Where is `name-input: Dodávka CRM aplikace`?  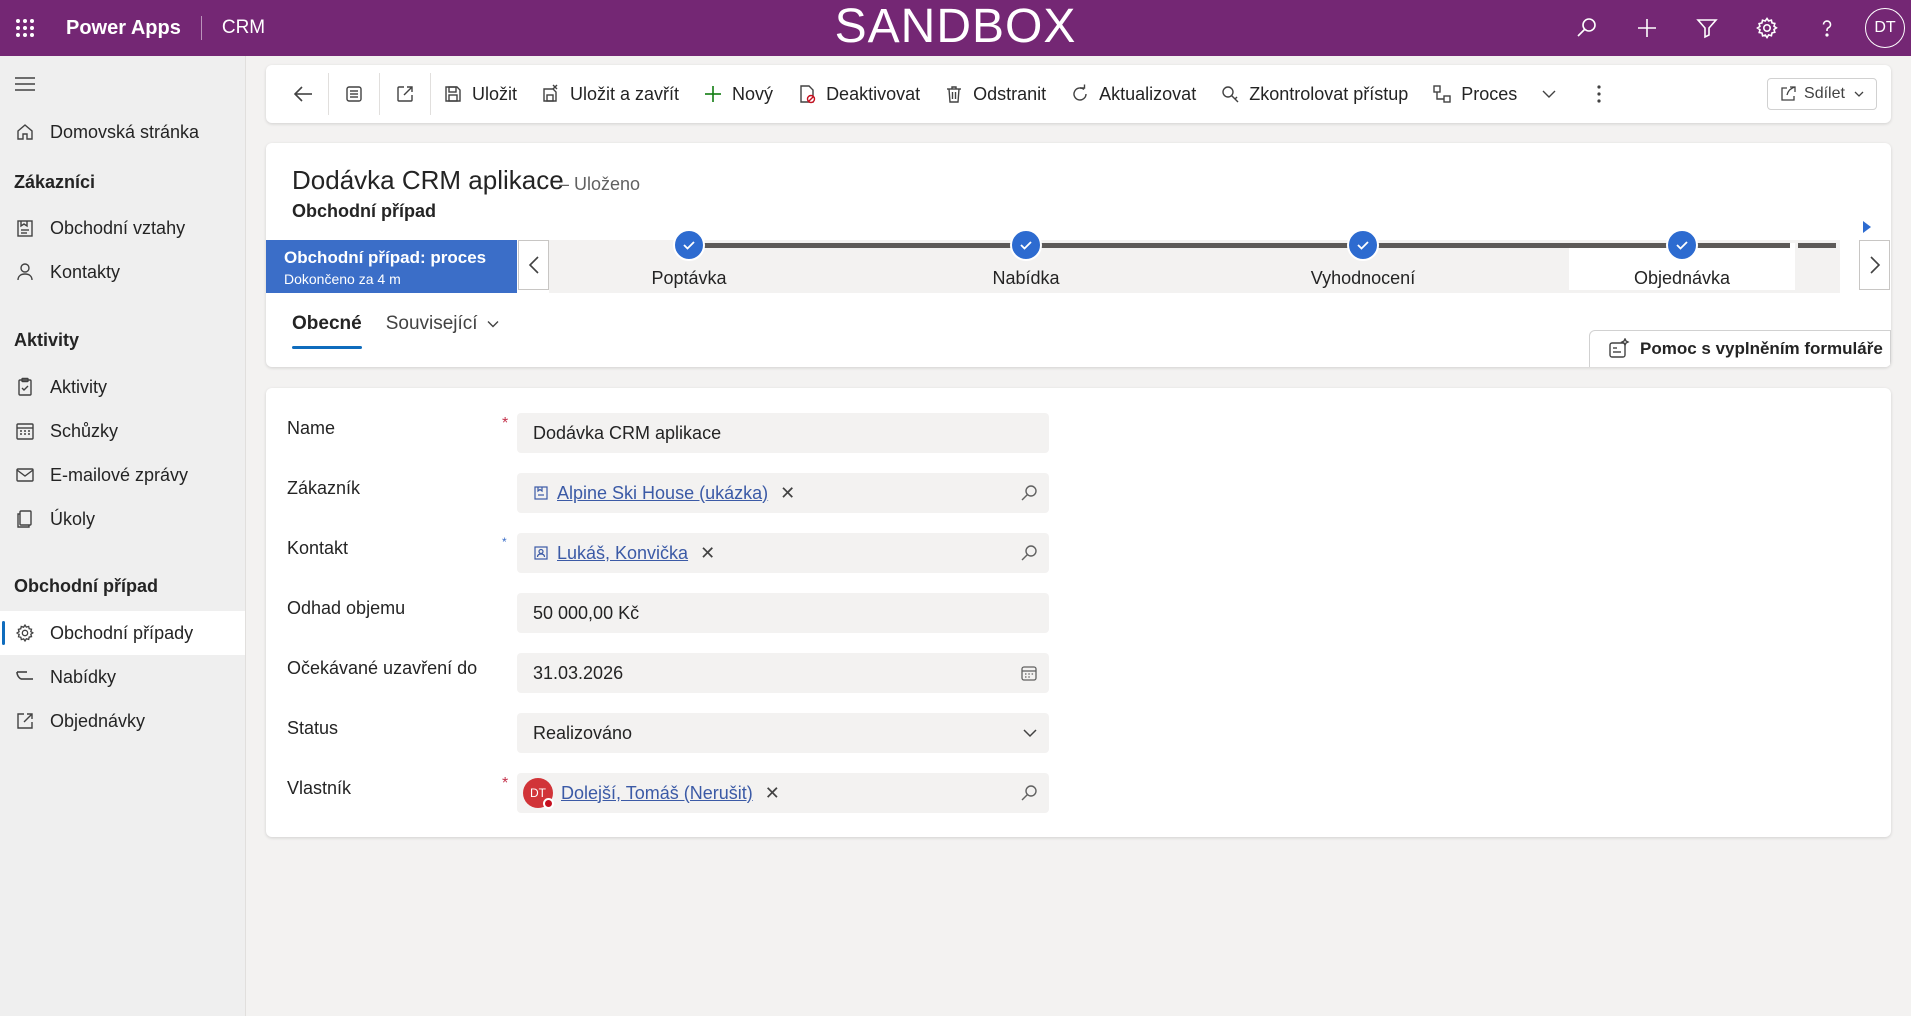 name-input: Dodávka CRM aplikace is located at coordinates (783, 433).